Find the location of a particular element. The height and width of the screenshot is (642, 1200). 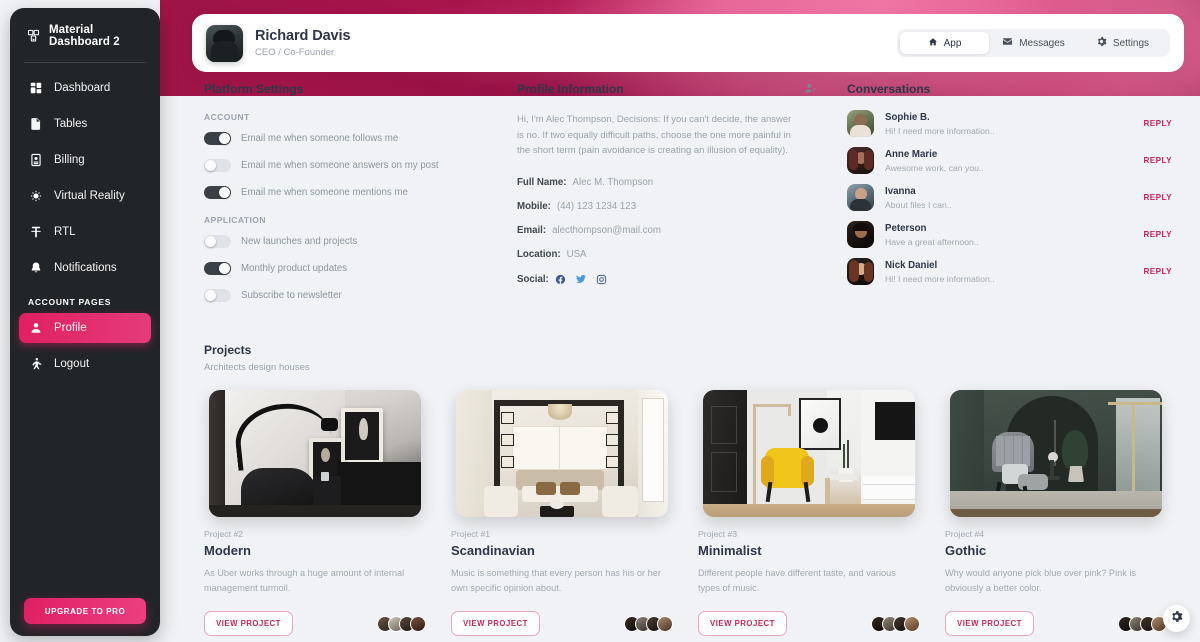

project-image-minimalist is located at coordinates (809, 453).